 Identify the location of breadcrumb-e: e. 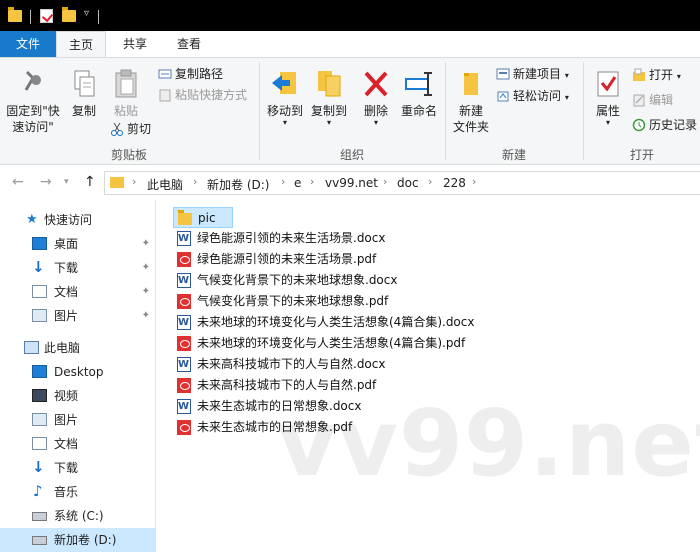
(297, 183).